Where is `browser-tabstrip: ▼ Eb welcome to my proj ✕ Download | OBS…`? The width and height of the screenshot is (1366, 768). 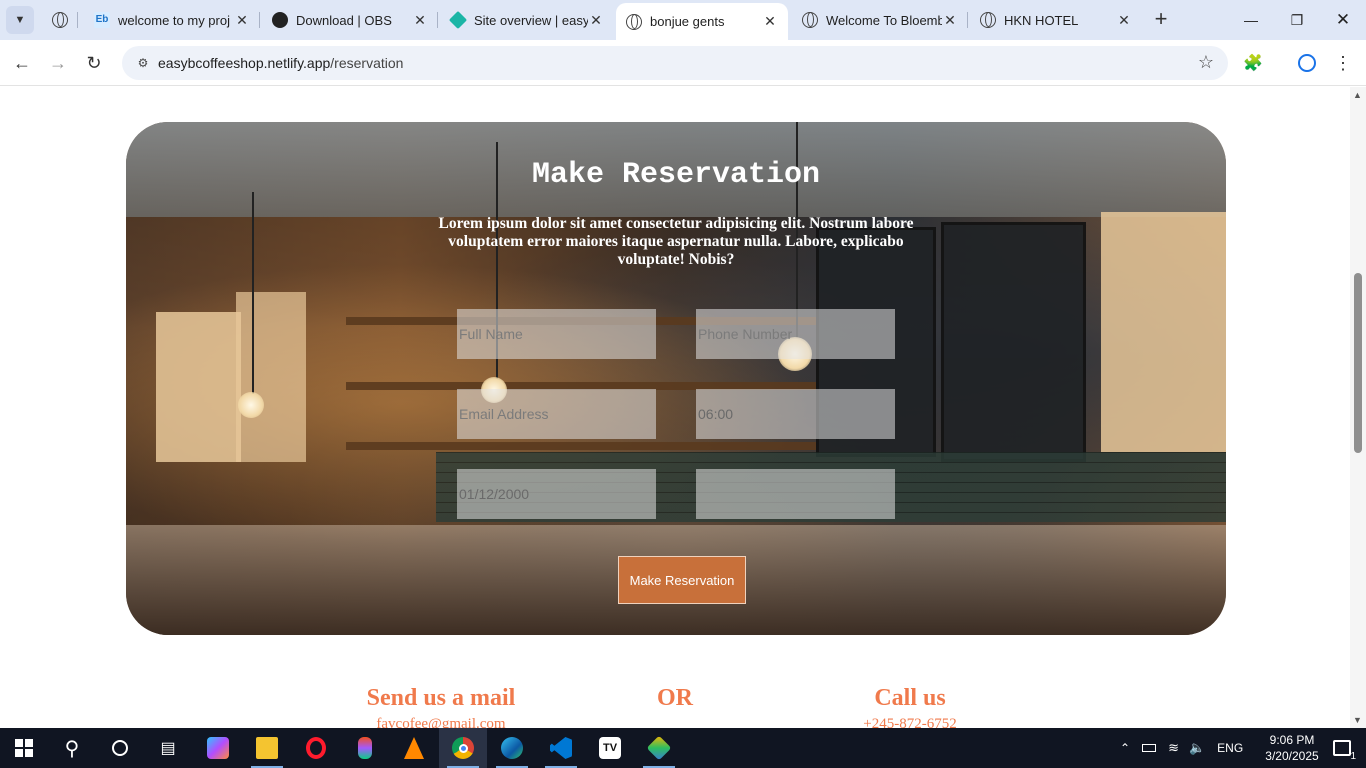
browser-tabstrip: ▼ Eb welcome to my proj ✕ Download | OBS… is located at coordinates (683, 20).